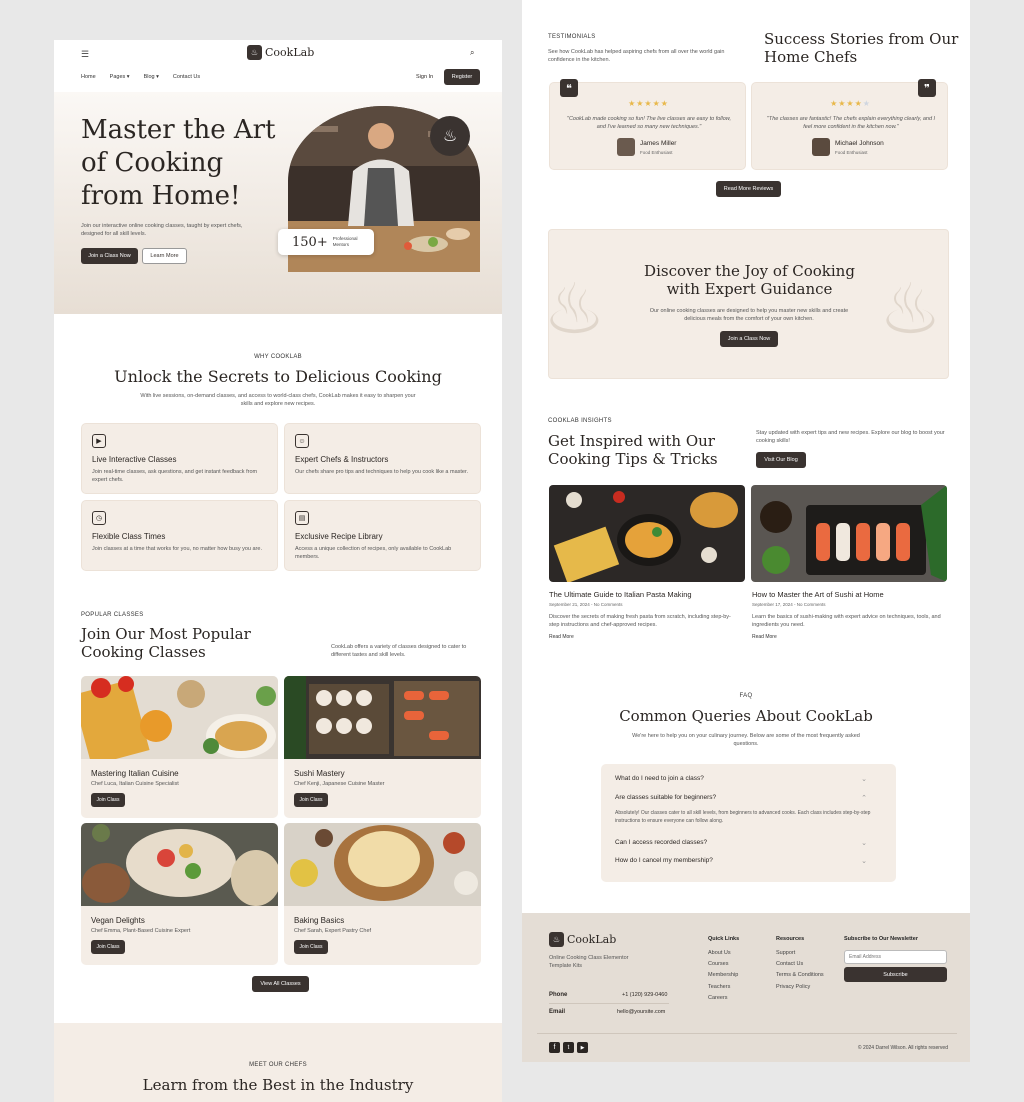  I want to click on testimonials-eyebrow: TESTIMONIALS, so click(572, 37).